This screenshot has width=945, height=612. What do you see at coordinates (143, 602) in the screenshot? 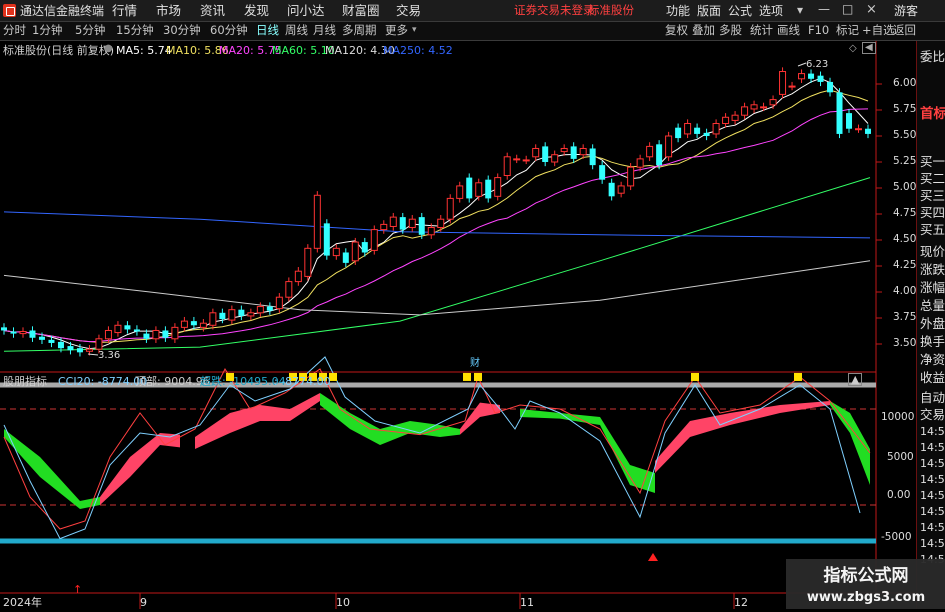
I see `date-label-9: 9` at bounding box center [143, 602].